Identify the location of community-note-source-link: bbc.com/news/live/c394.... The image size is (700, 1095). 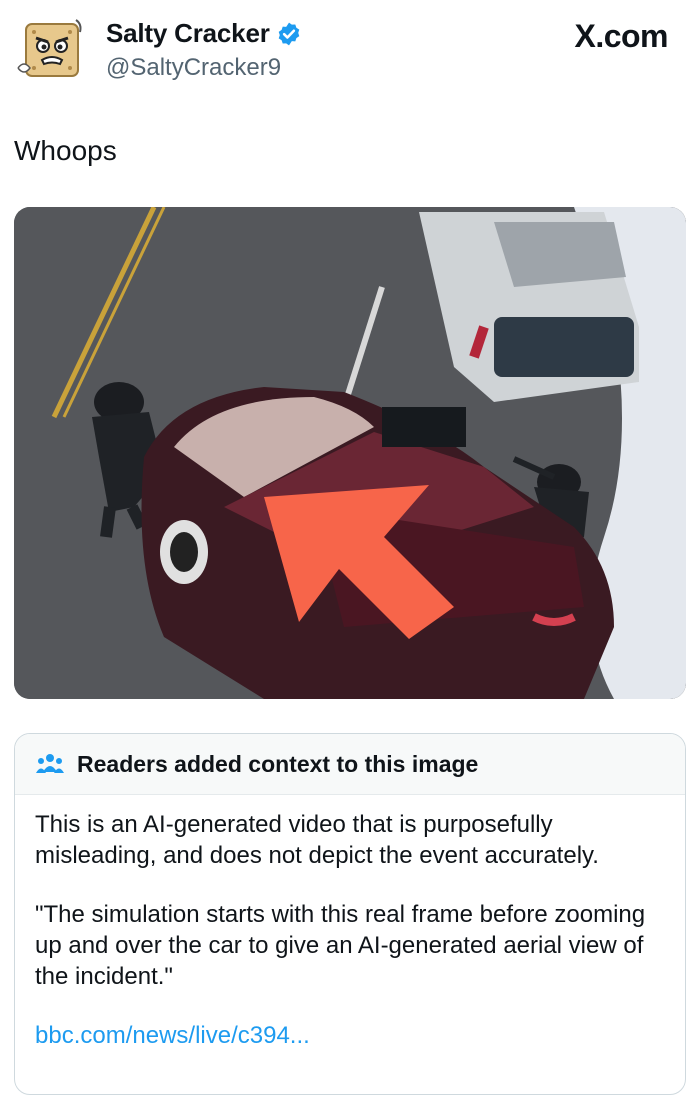
(350, 1035).